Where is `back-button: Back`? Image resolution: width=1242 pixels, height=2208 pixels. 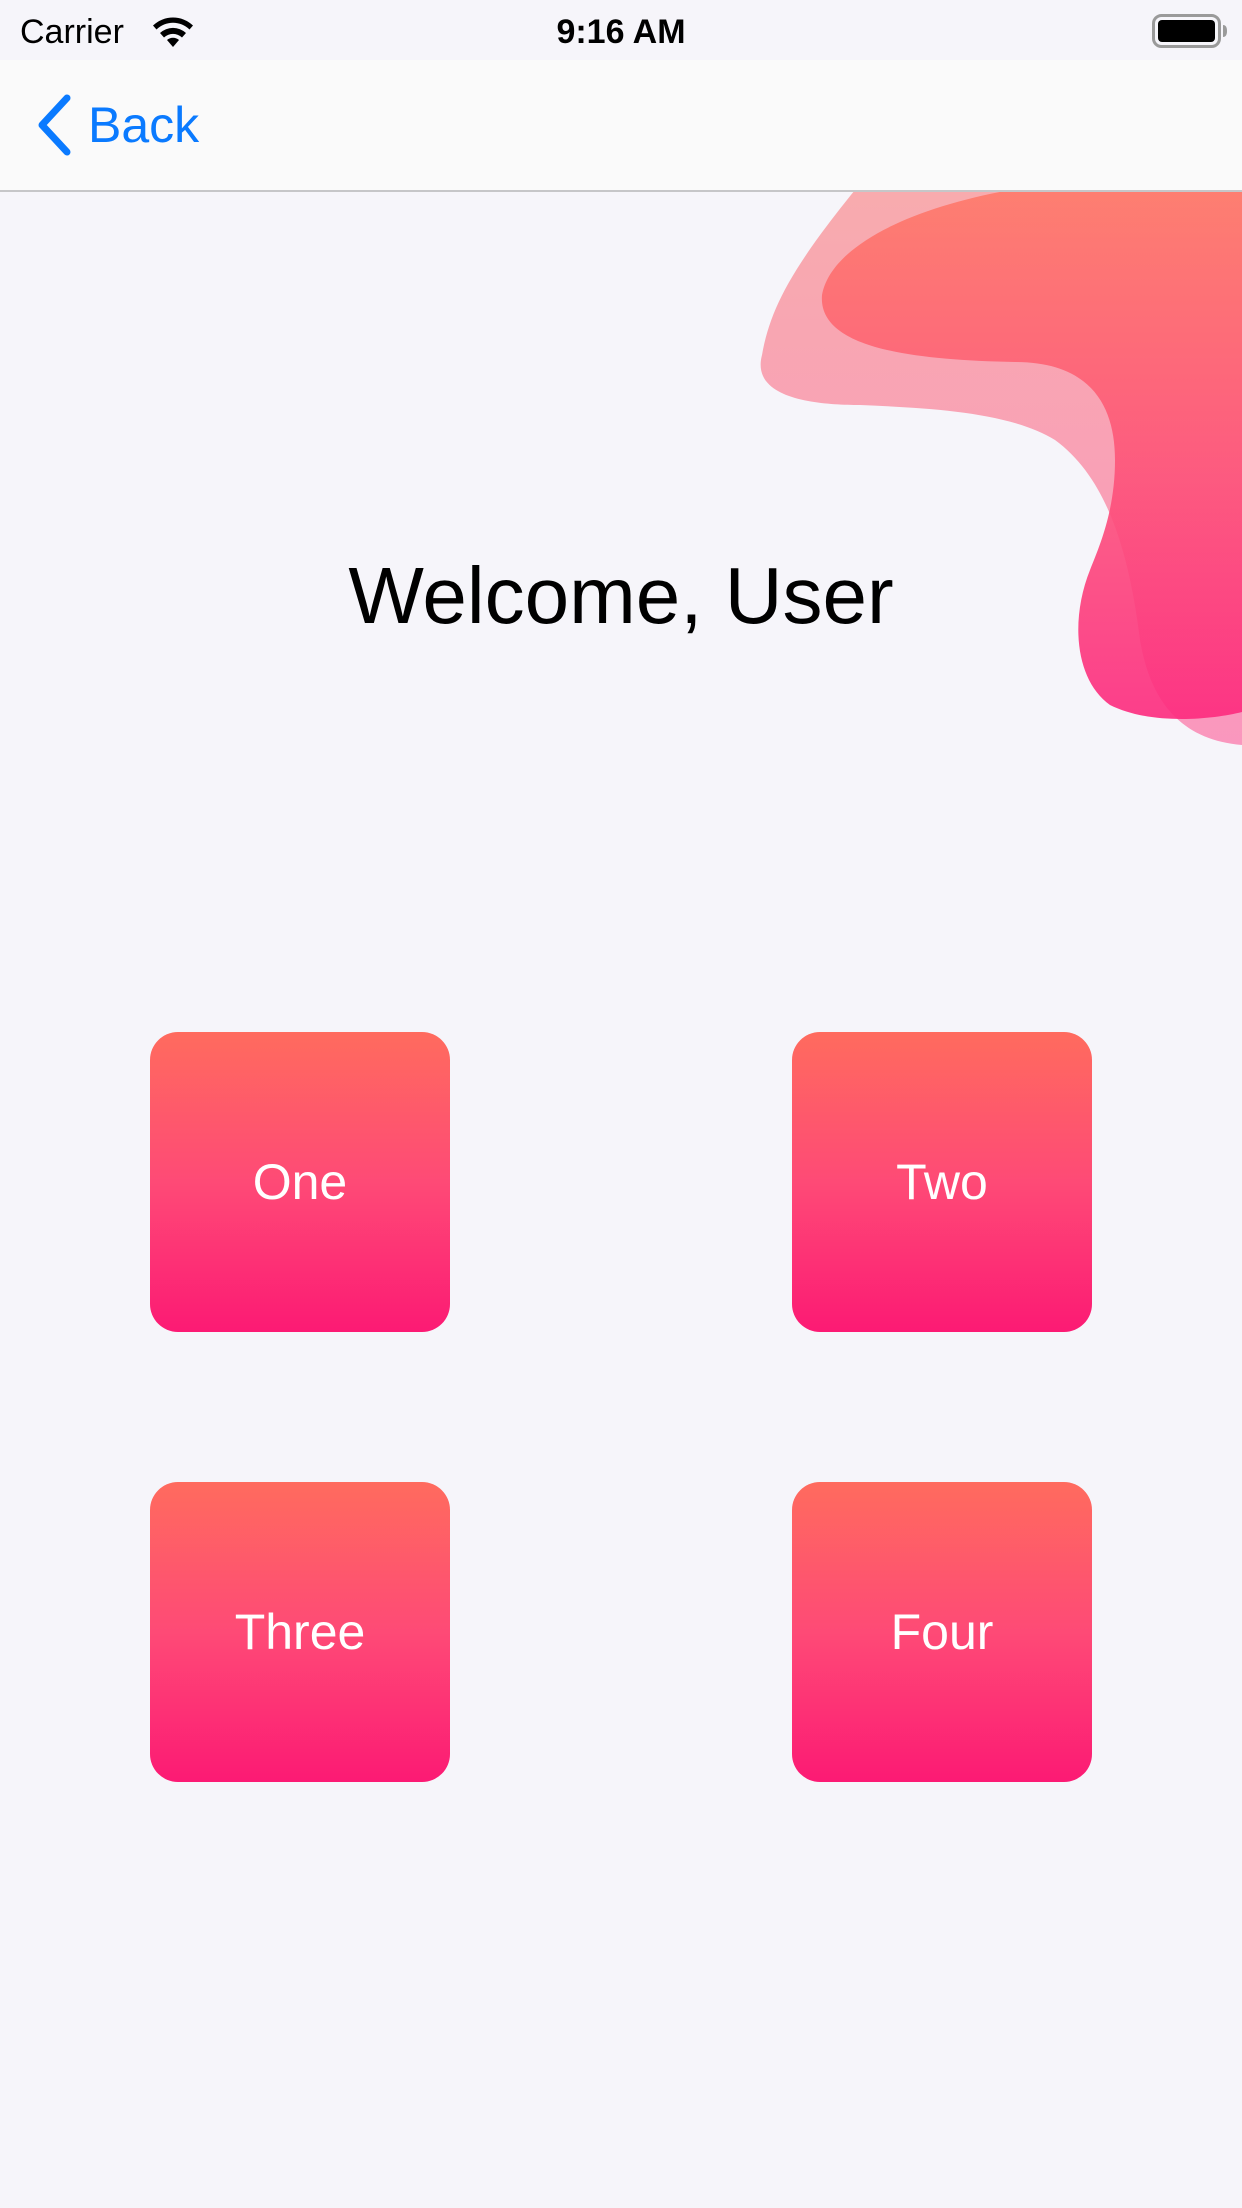
back-button: Back is located at coordinates (116, 125).